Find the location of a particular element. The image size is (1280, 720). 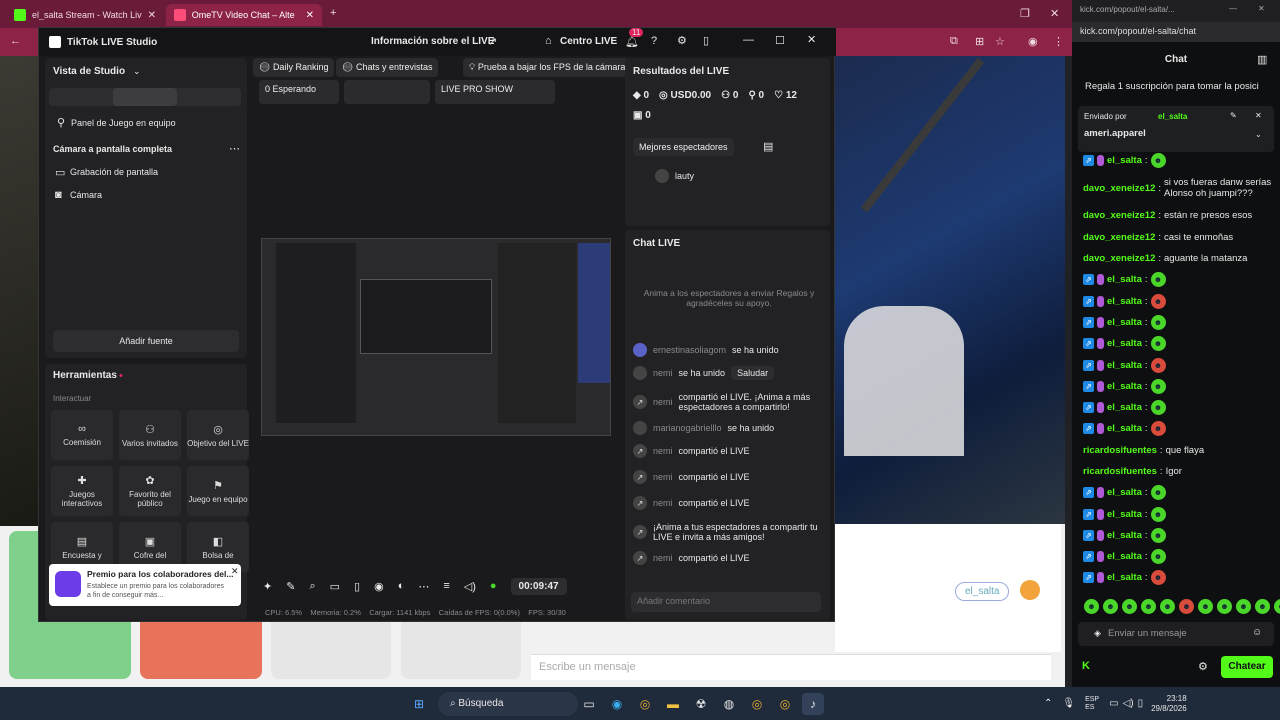

list-icon: ▤ is located at coordinates (768, 146).